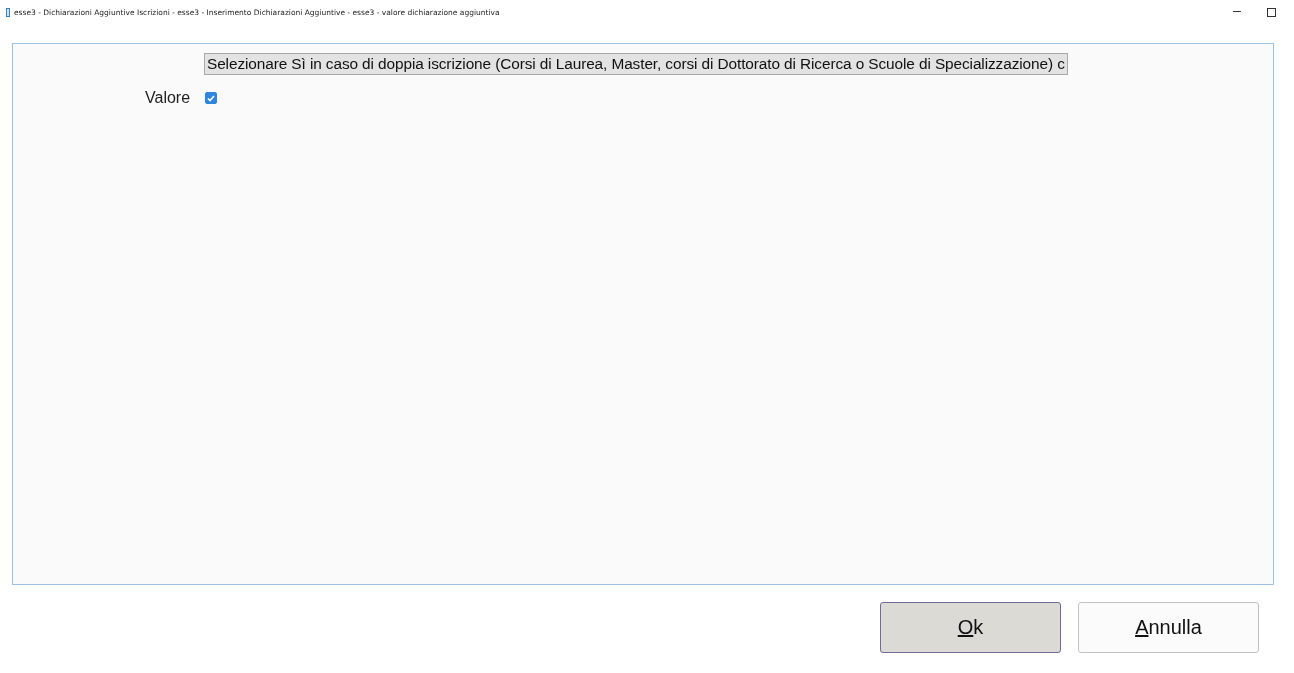 This screenshot has width=1294, height=673. I want to click on dialog-button: Annulla, so click(1168, 627).